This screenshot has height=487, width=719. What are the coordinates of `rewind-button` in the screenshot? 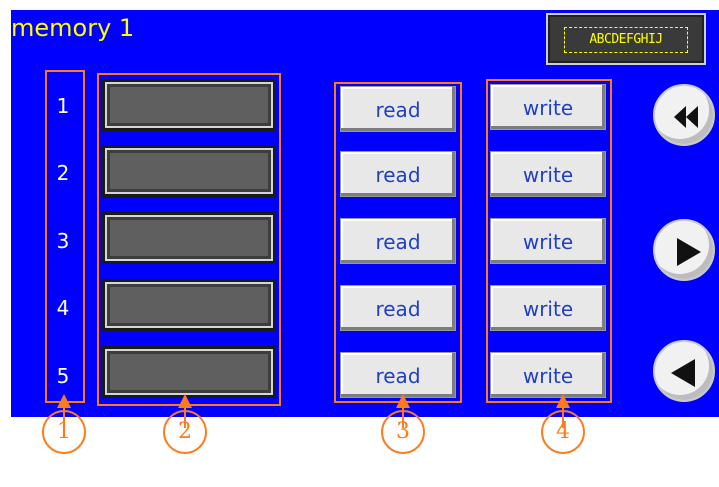 It's located at (684, 115).